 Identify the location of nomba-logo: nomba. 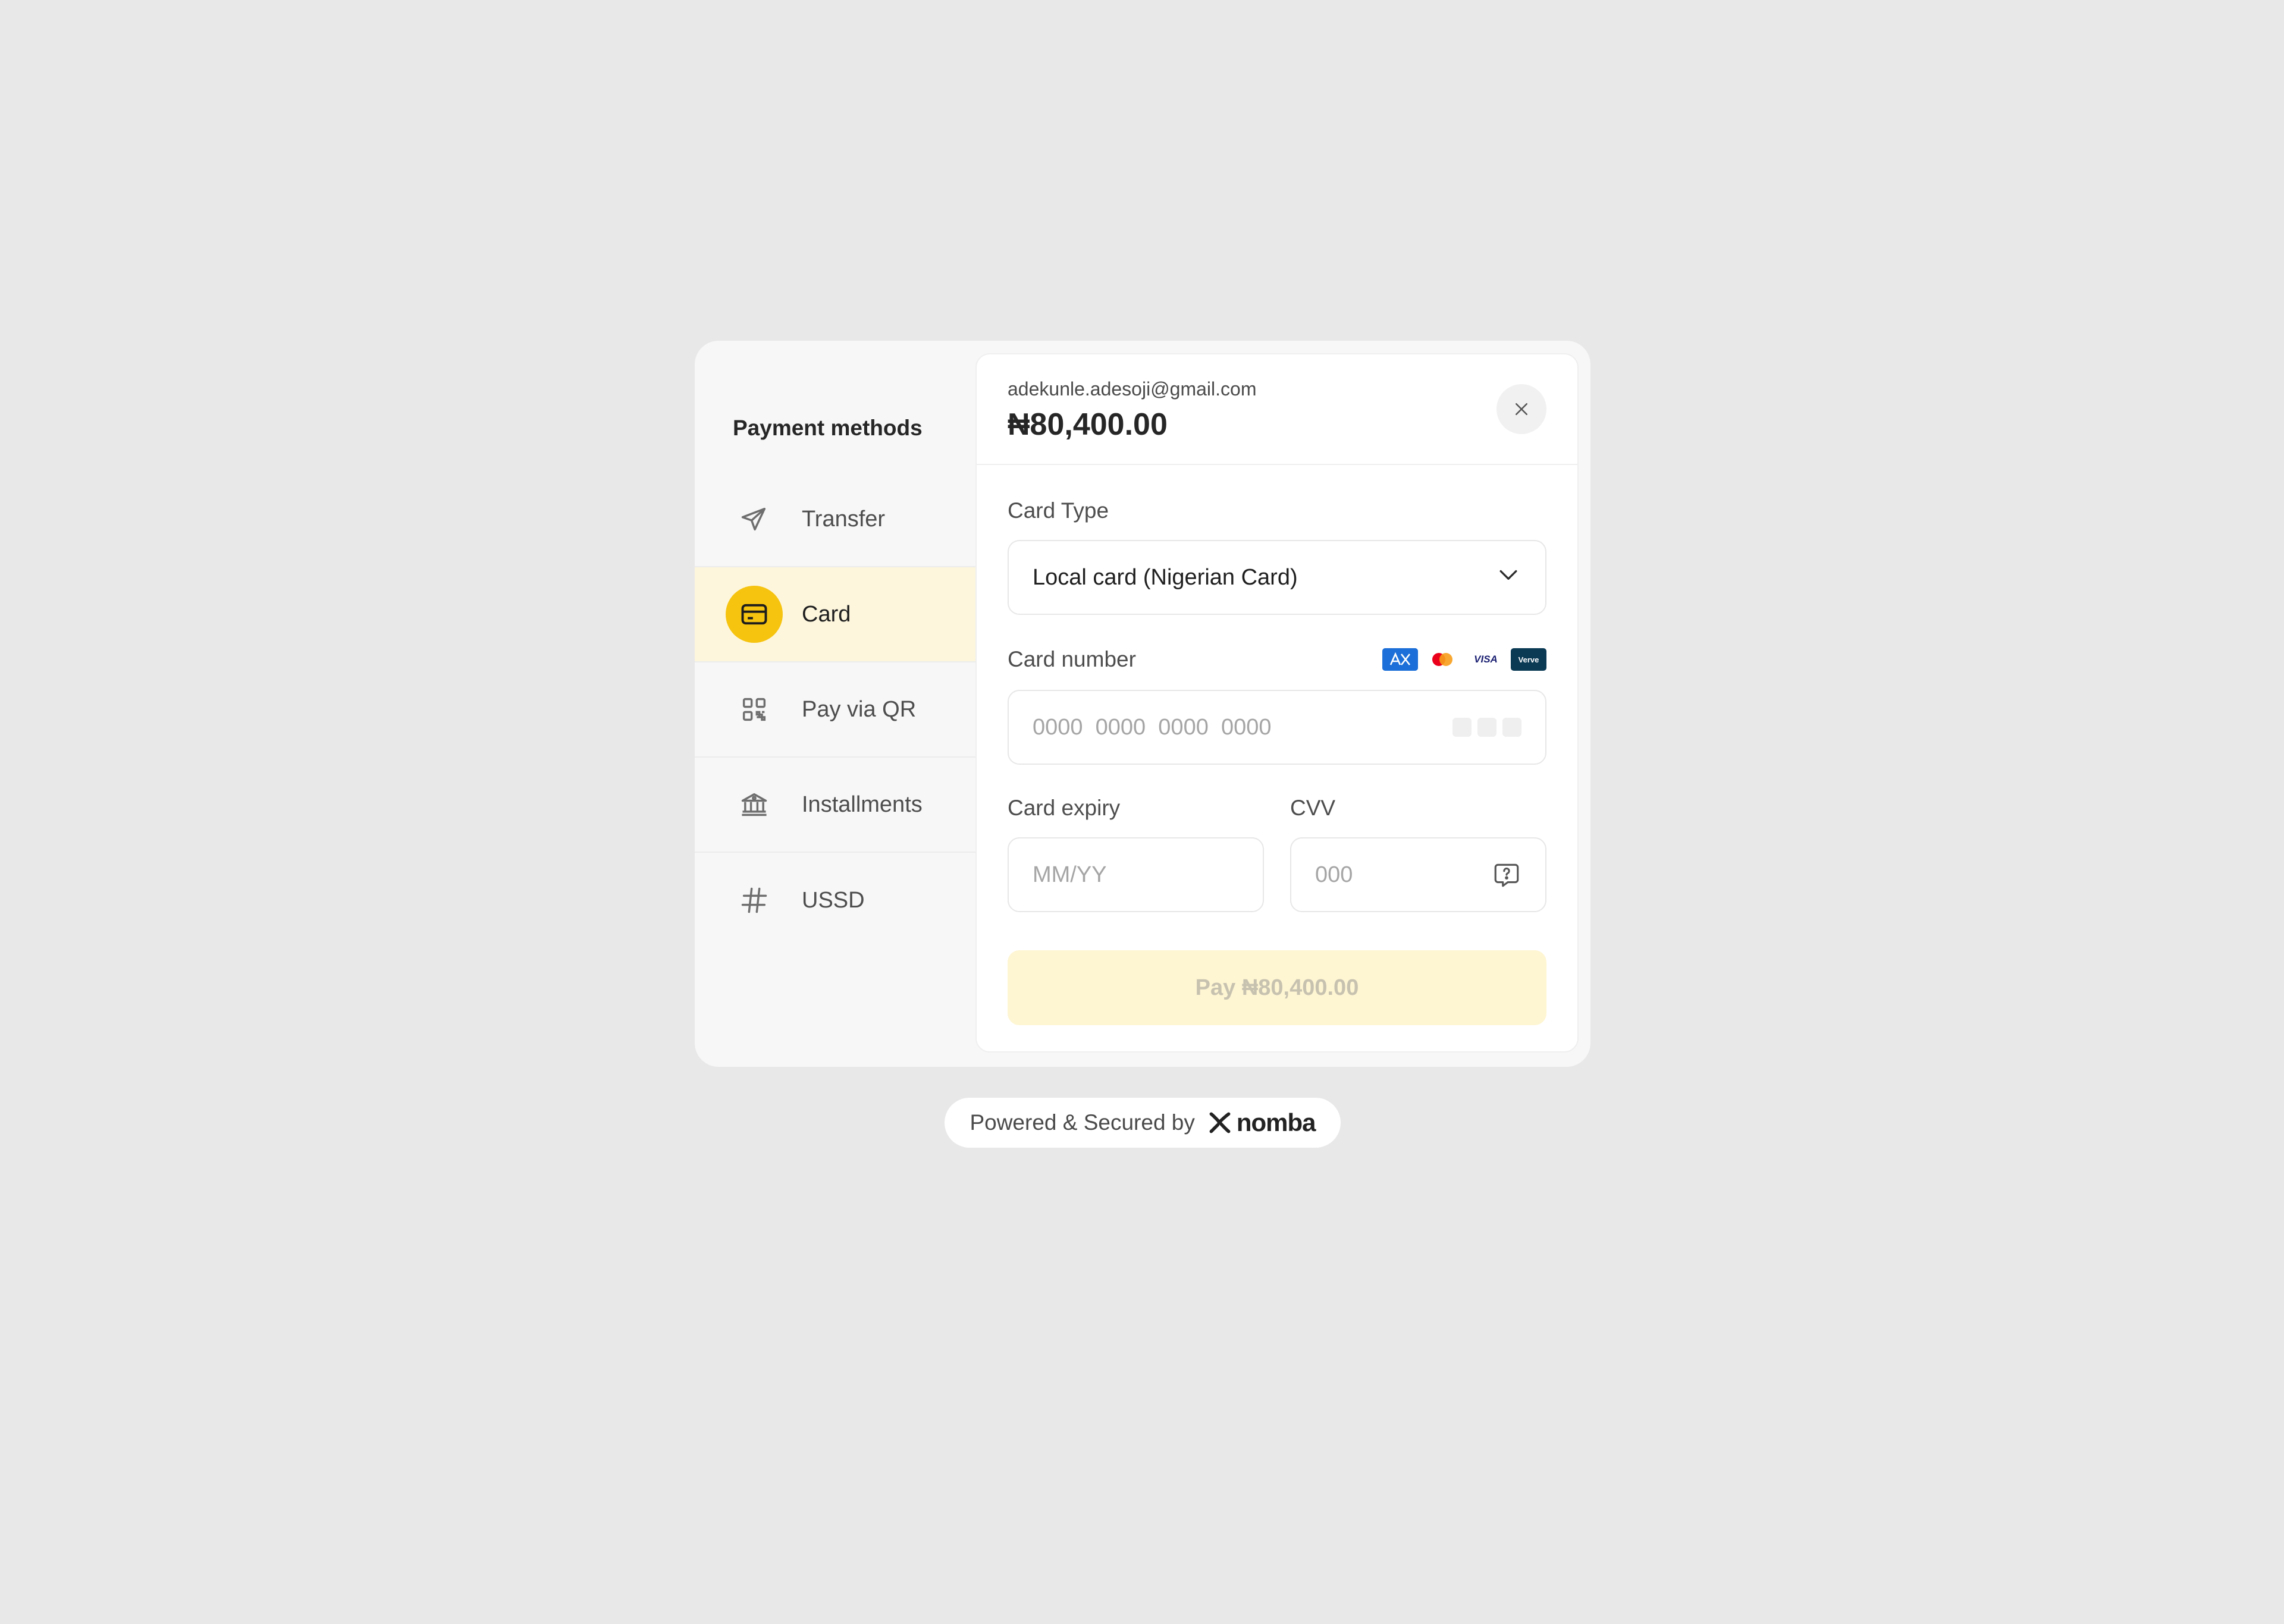
(1261, 1122).